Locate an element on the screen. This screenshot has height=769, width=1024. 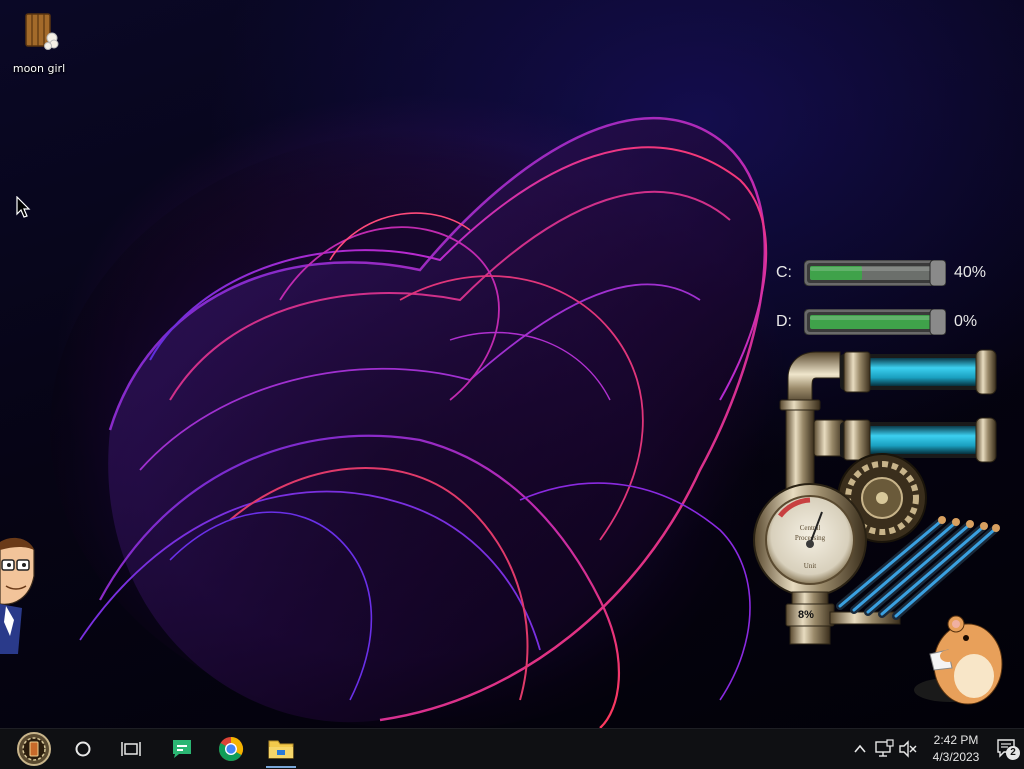
drive-meter-c: C: 40% is located at coordinates (891, 274).